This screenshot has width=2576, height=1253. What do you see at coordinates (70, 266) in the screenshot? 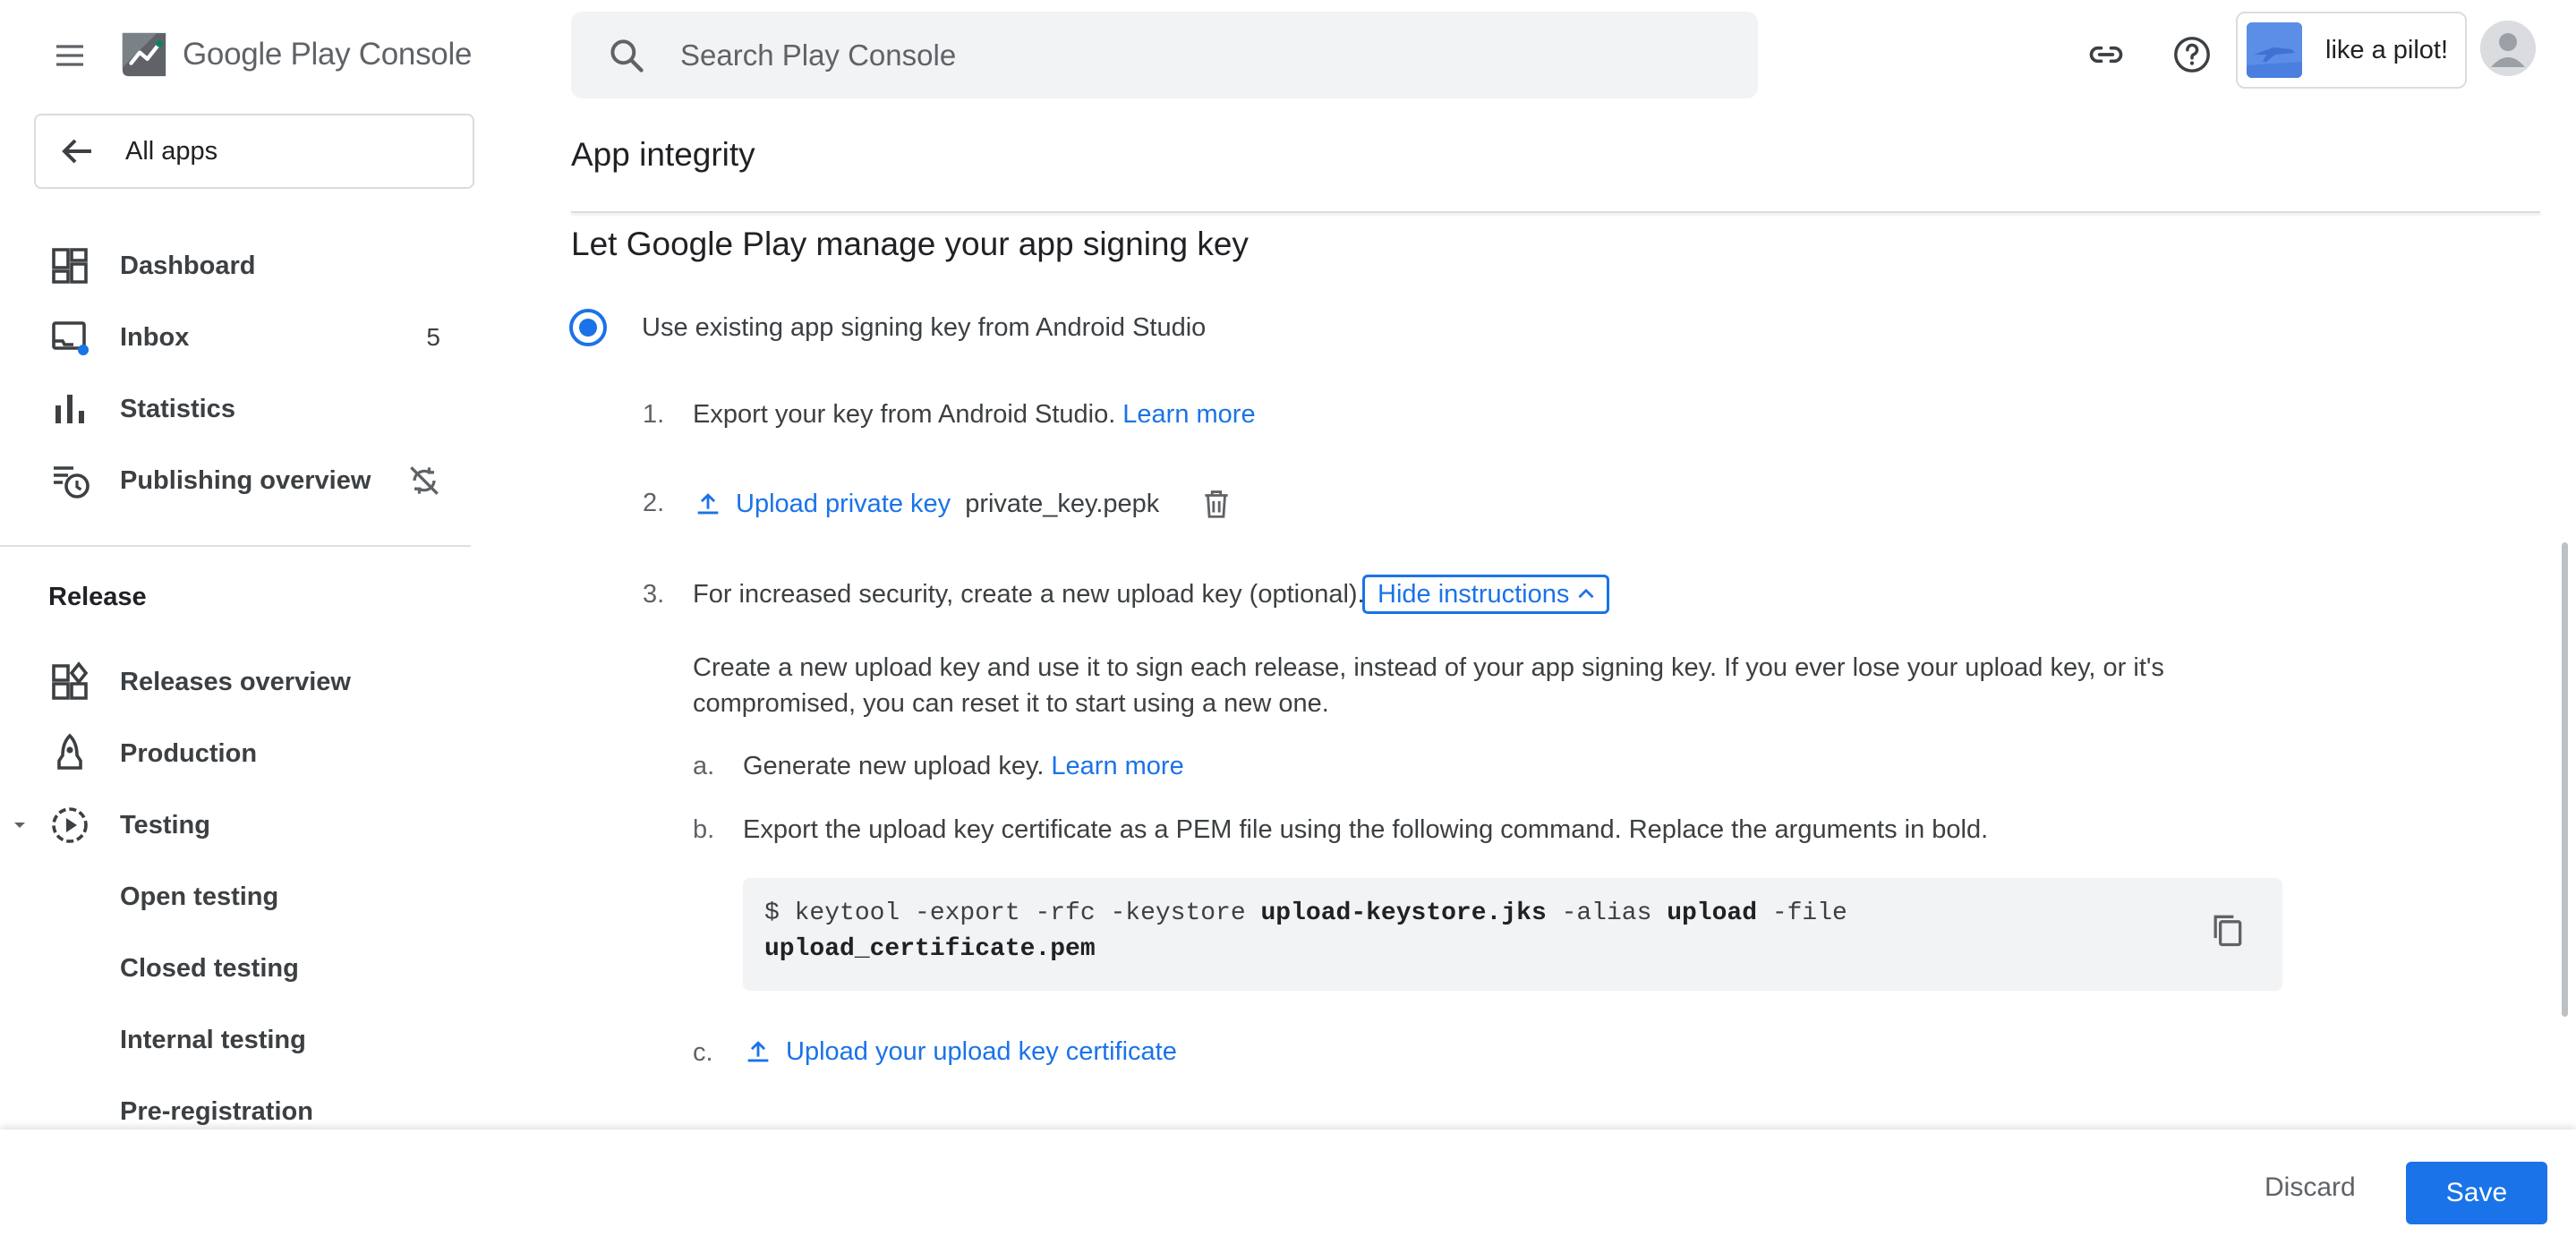
I see `dashboard-icon` at bounding box center [70, 266].